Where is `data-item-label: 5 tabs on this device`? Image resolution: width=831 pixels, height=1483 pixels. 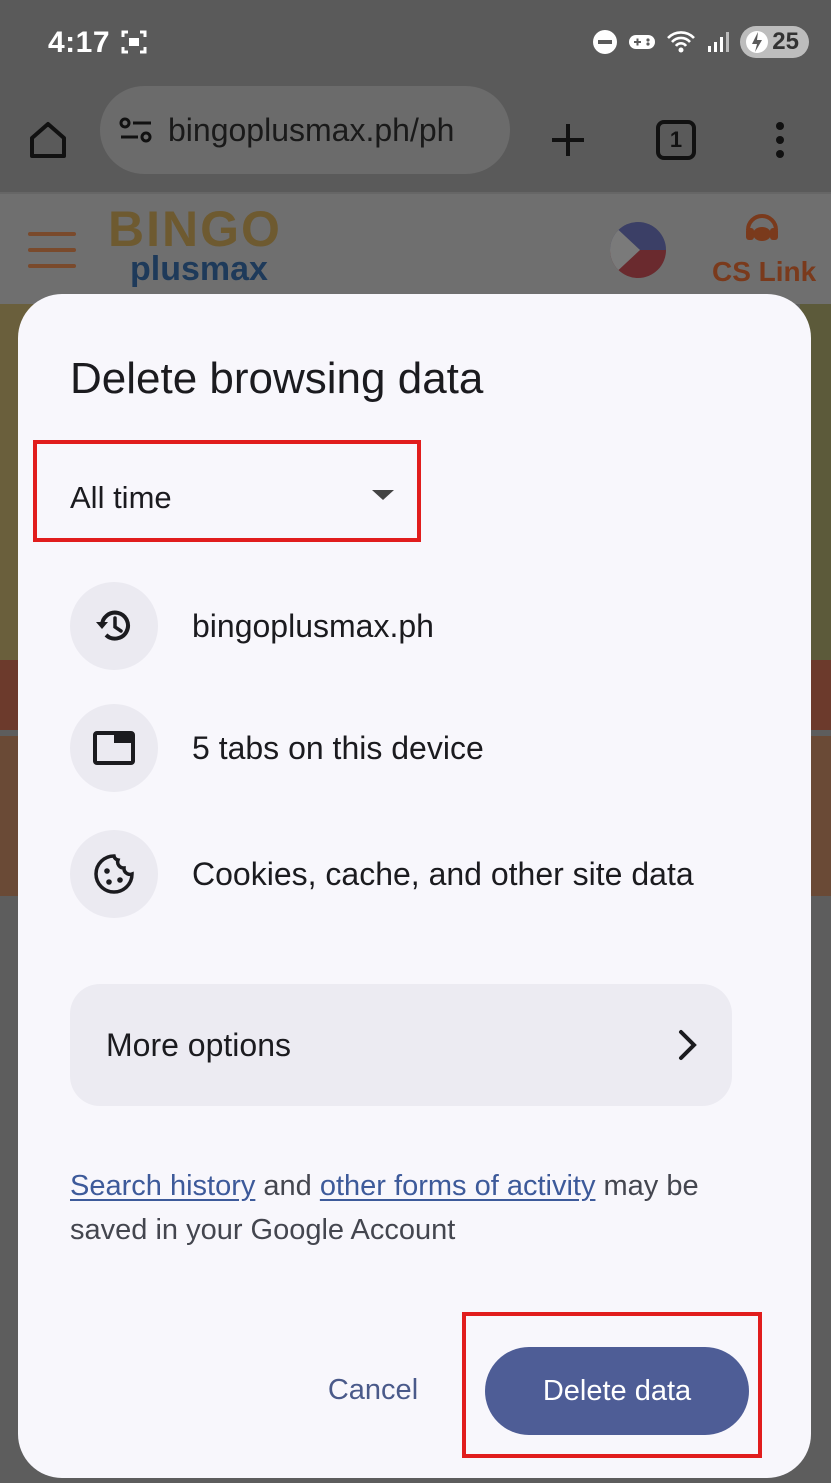
data-item-label: 5 tabs on this device is located at coordinates (338, 748).